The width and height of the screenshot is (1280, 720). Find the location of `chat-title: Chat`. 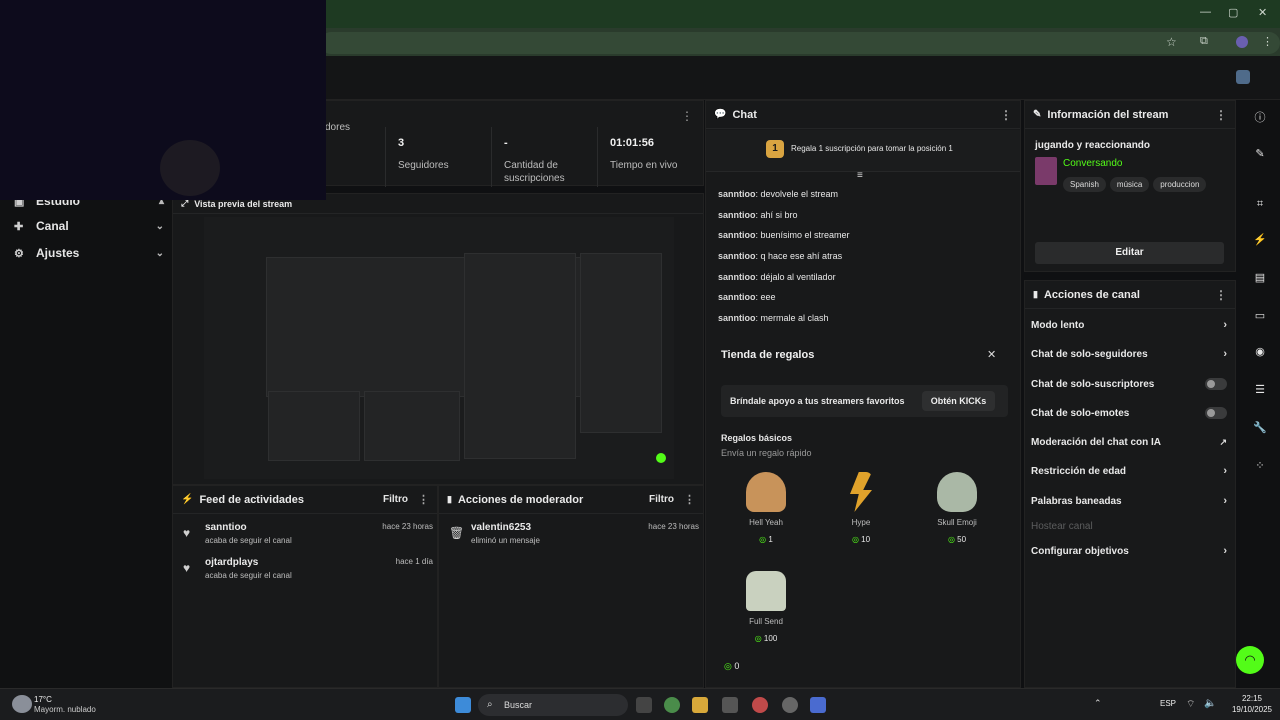

chat-title: Chat is located at coordinates (744, 114).